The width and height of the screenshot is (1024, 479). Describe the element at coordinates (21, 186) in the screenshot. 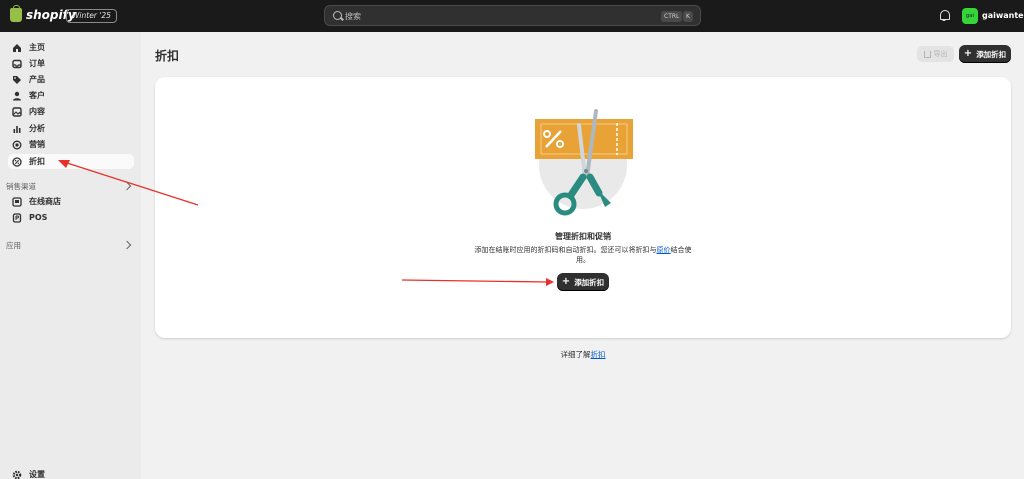

I see `sales-channels-heading: 销售渠道` at that location.